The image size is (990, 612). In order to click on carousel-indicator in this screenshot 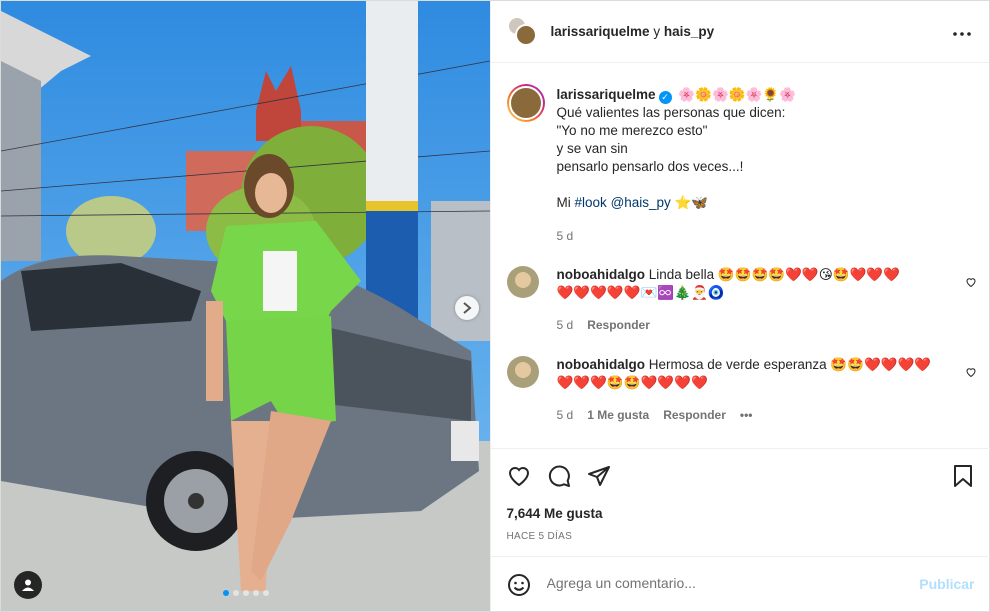, I will do `click(246, 593)`.